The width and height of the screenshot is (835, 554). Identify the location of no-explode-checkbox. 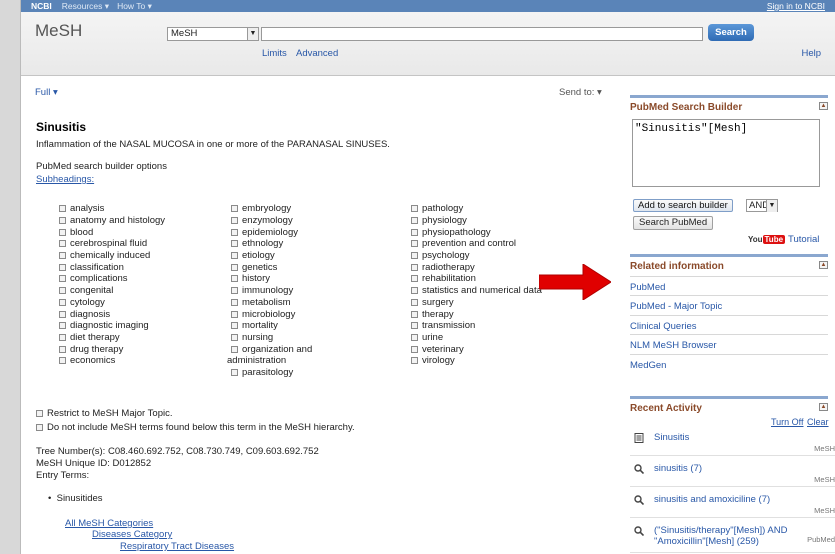
(39, 427).